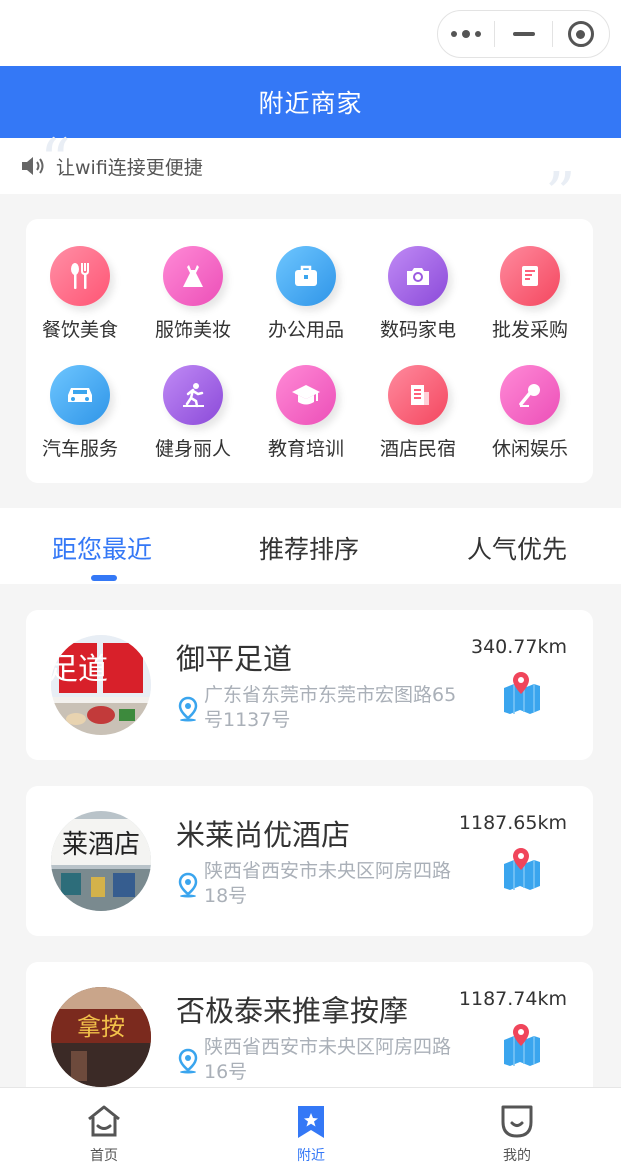 This screenshot has width=621, height=1169. Describe the element at coordinates (512, 999) in the screenshot. I see `merchant-distance: 1187.74km` at that location.